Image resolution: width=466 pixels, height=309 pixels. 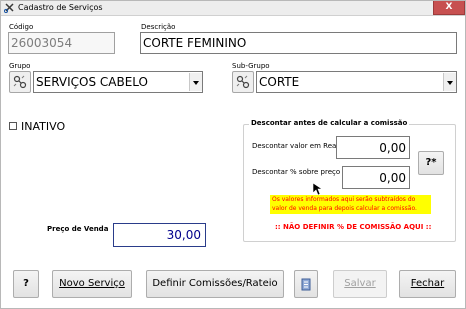 I want to click on fechar-label: Fechar, so click(x=427, y=283).